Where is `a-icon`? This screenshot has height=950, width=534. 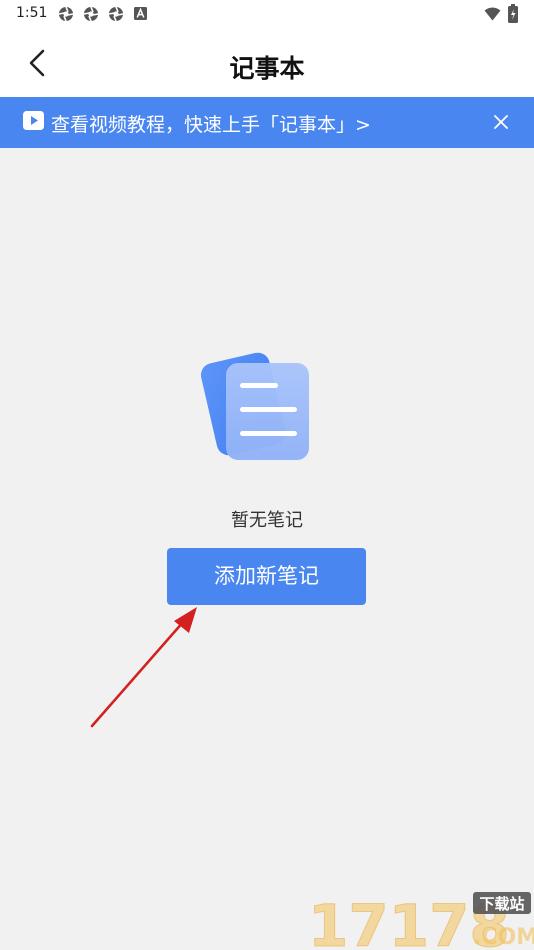 a-icon is located at coordinates (140, 13).